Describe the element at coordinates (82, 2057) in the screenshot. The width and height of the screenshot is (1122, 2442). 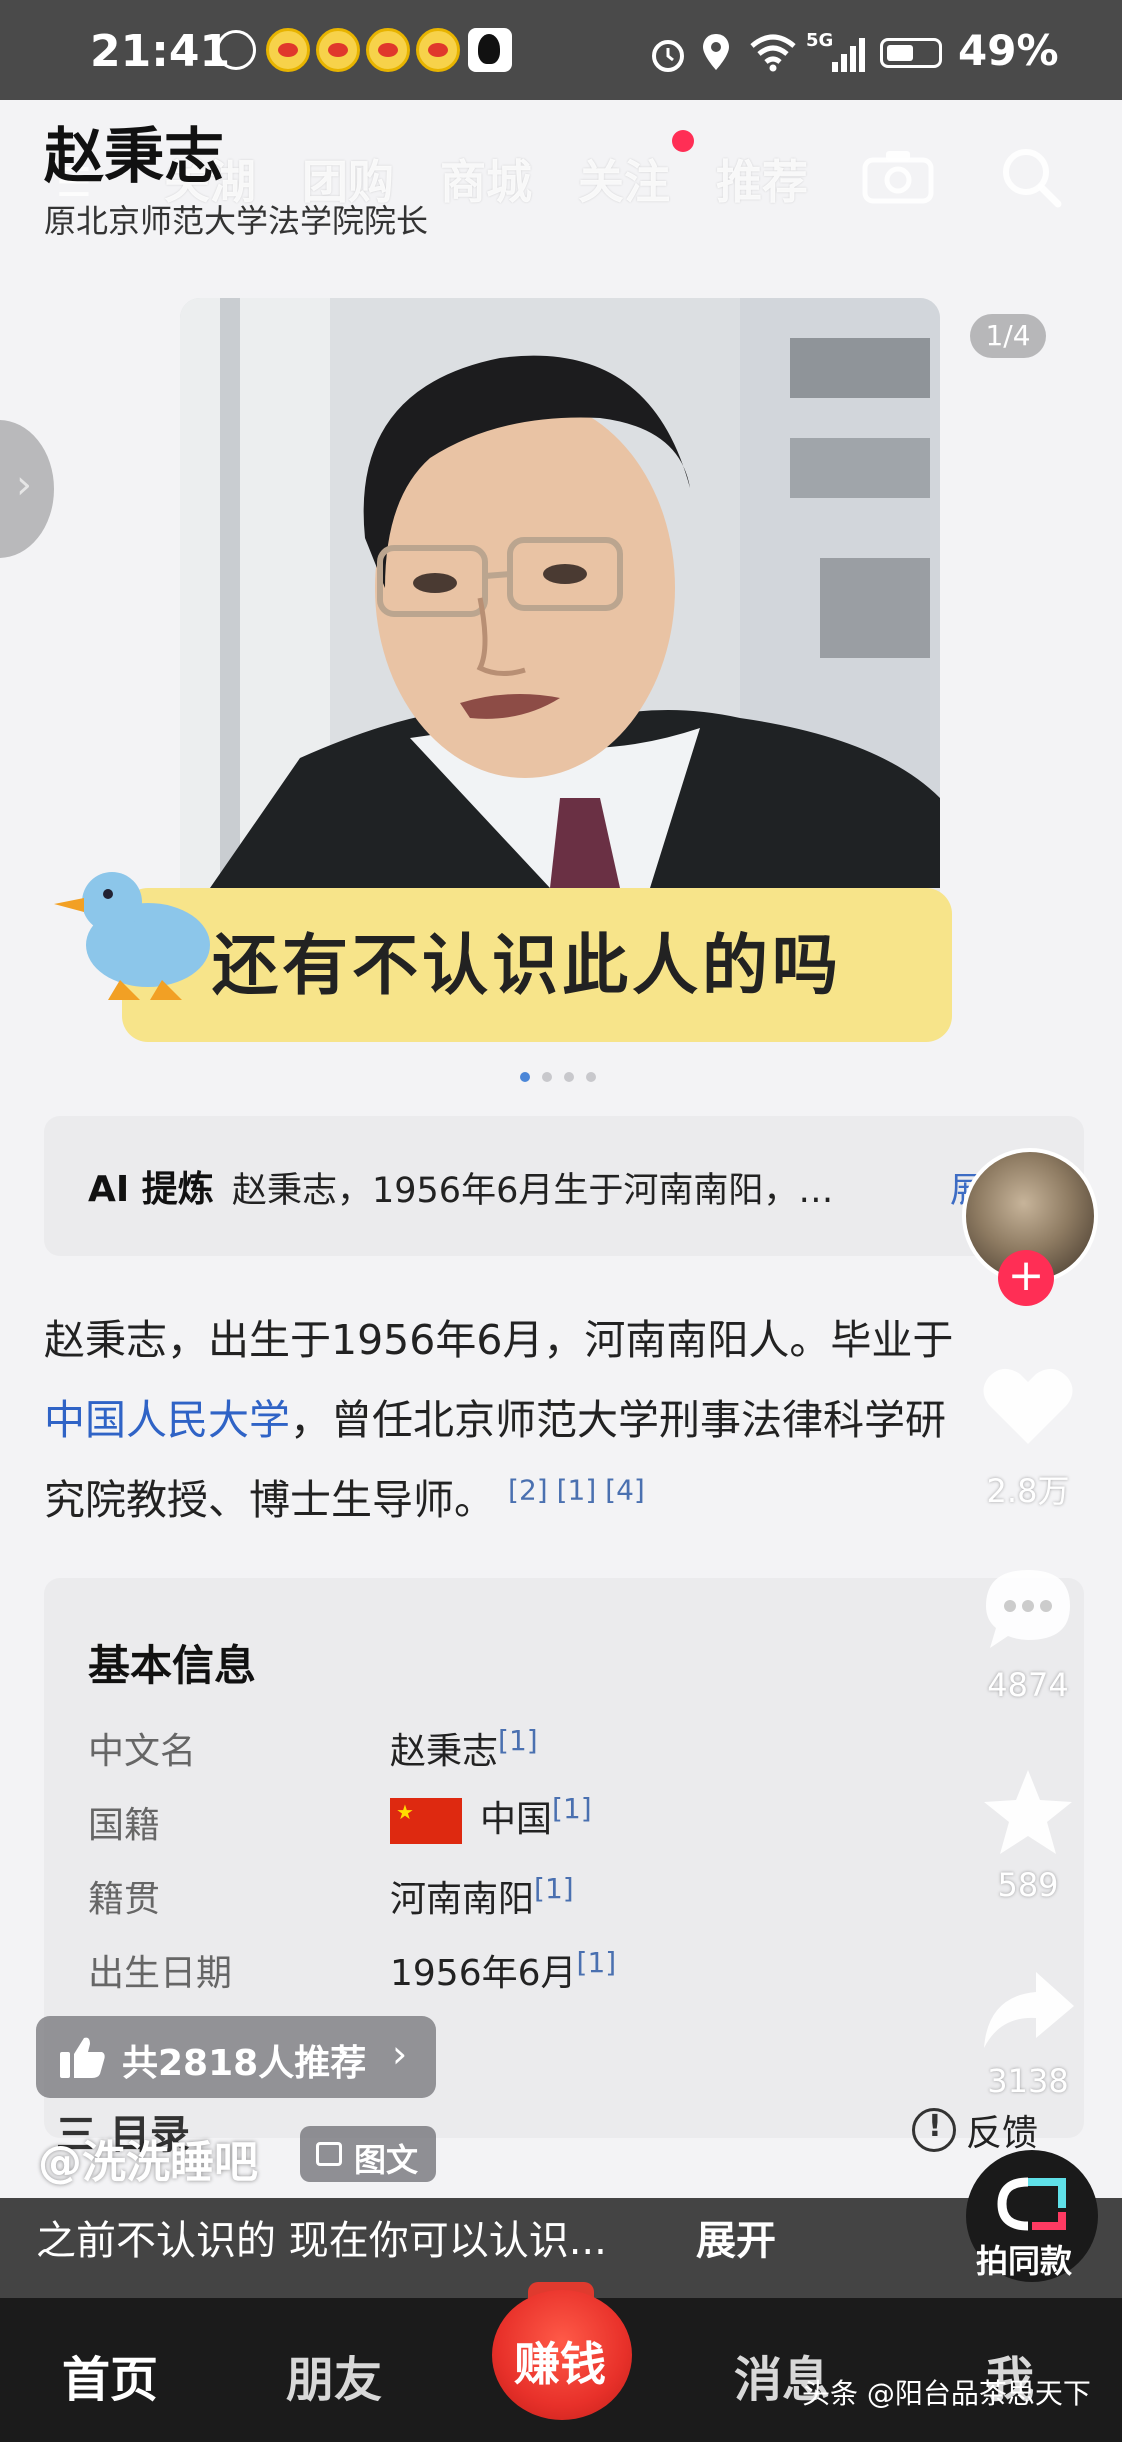
I see `thumbs-up-icon` at that location.